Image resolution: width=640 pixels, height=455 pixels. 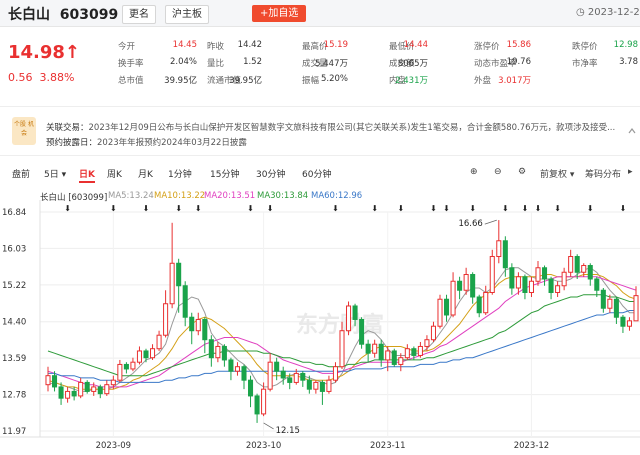 What do you see at coordinates (14, 286) in the screenshot?
I see `y-tick-label: 15.22` at bounding box center [14, 286].